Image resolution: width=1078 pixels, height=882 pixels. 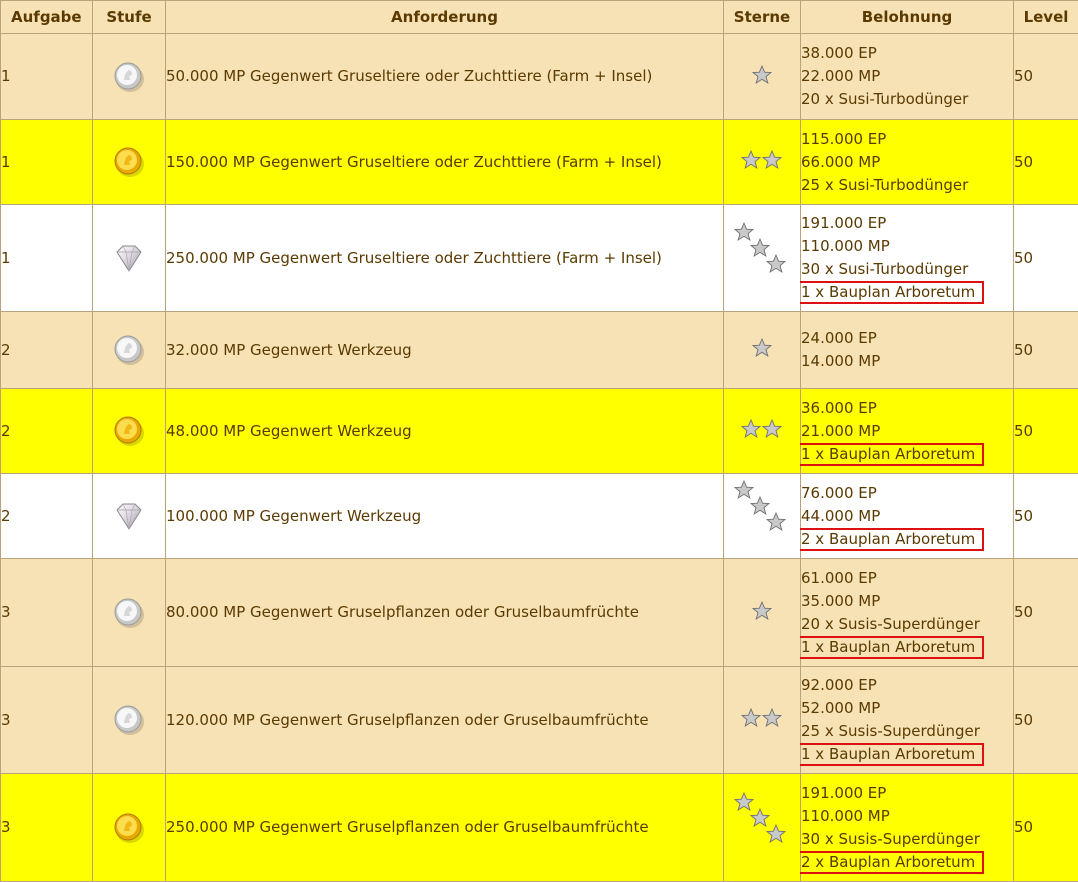 What do you see at coordinates (907, 17) in the screenshot?
I see `header-belohnung: Belohnung` at bounding box center [907, 17].